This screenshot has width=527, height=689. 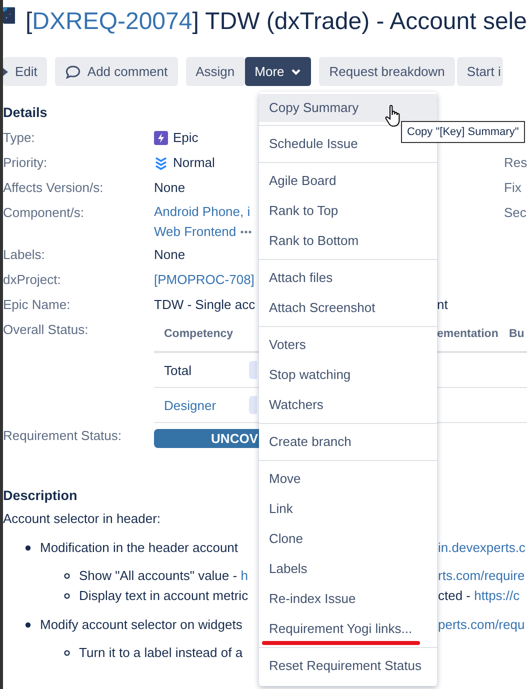 What do you see at coordinates (497, 595) in the screenshot?
I see `url-link: https://c` at bounding box center [497, 595].